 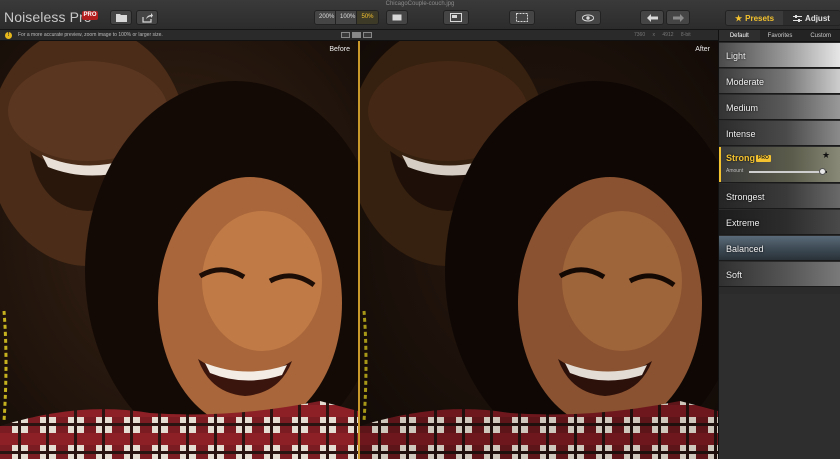 I want to click on amount-slider-fill, so click(x=786, y=172).